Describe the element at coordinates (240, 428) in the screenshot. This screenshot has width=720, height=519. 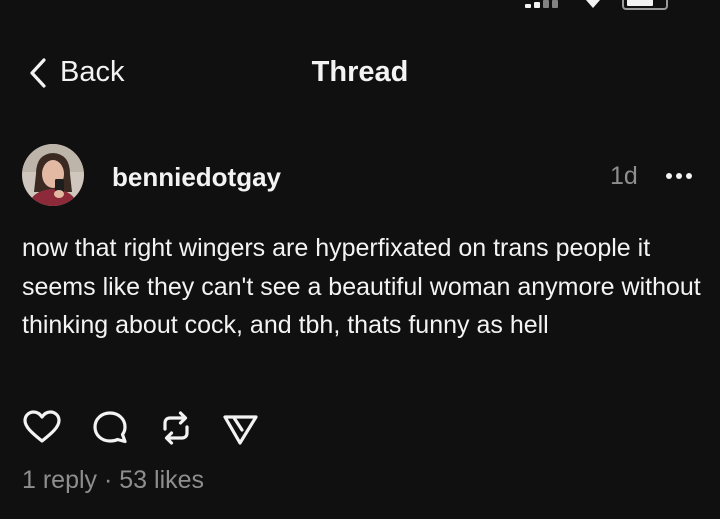
I see `share-icon` at that location.